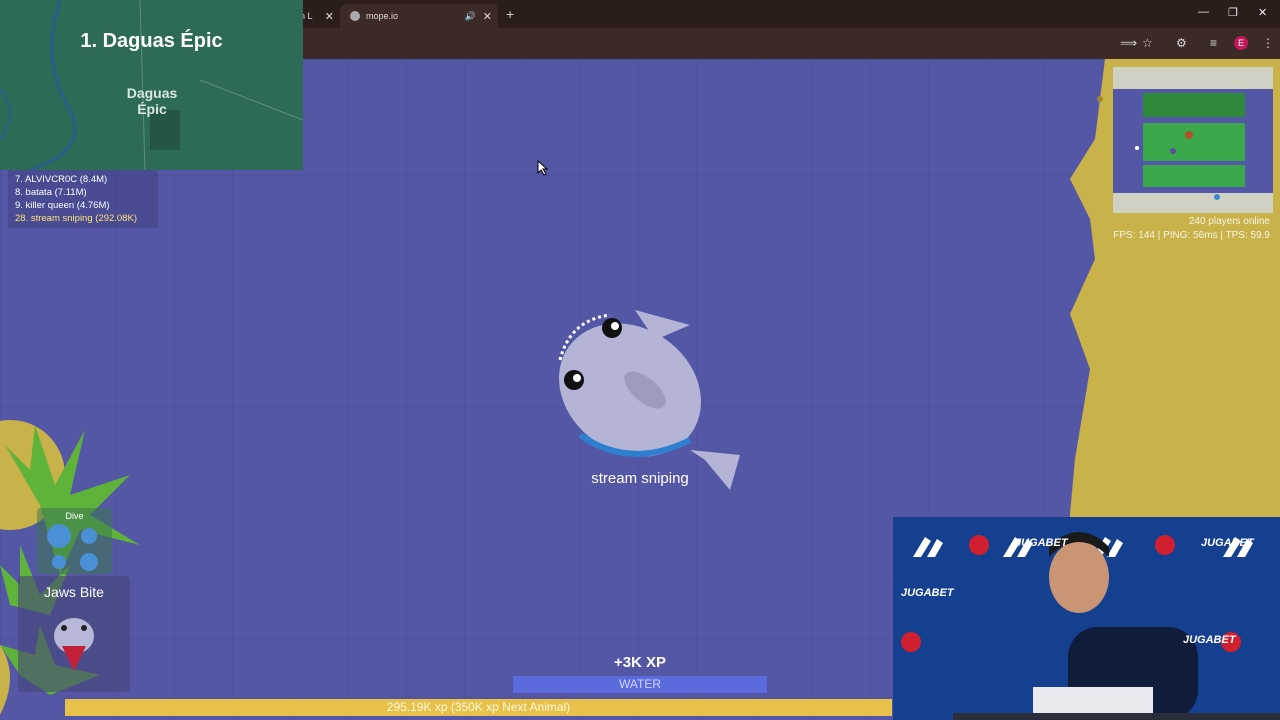  I want to click on map-label: Daguas Épic, so click(152, 101).